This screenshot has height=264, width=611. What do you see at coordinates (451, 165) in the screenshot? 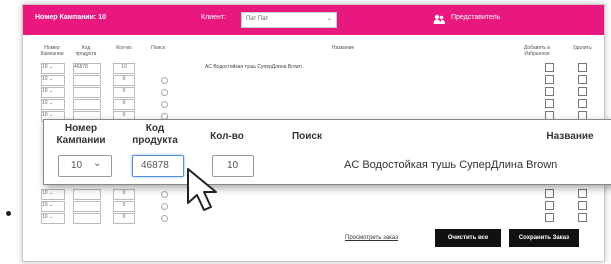
I see `zoom-product-name: AC Водостойкая тушь СуперДлина Brown` at bounding box center [451, 165].